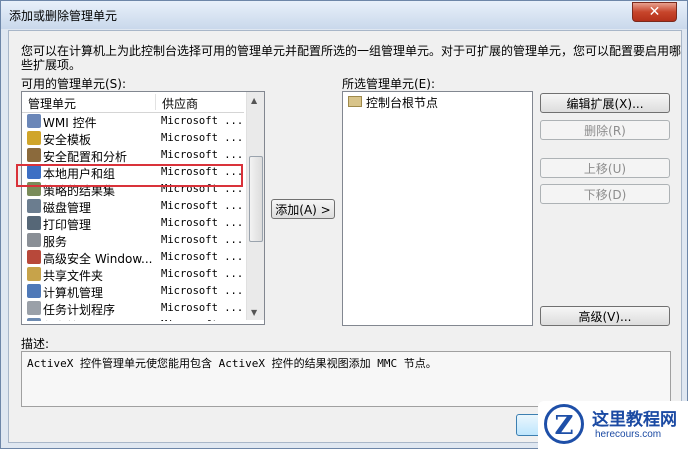 The height and width of the screenshot is (449, 688). I want to click on snapin-name: 磁盘管理, so click(67, 208).